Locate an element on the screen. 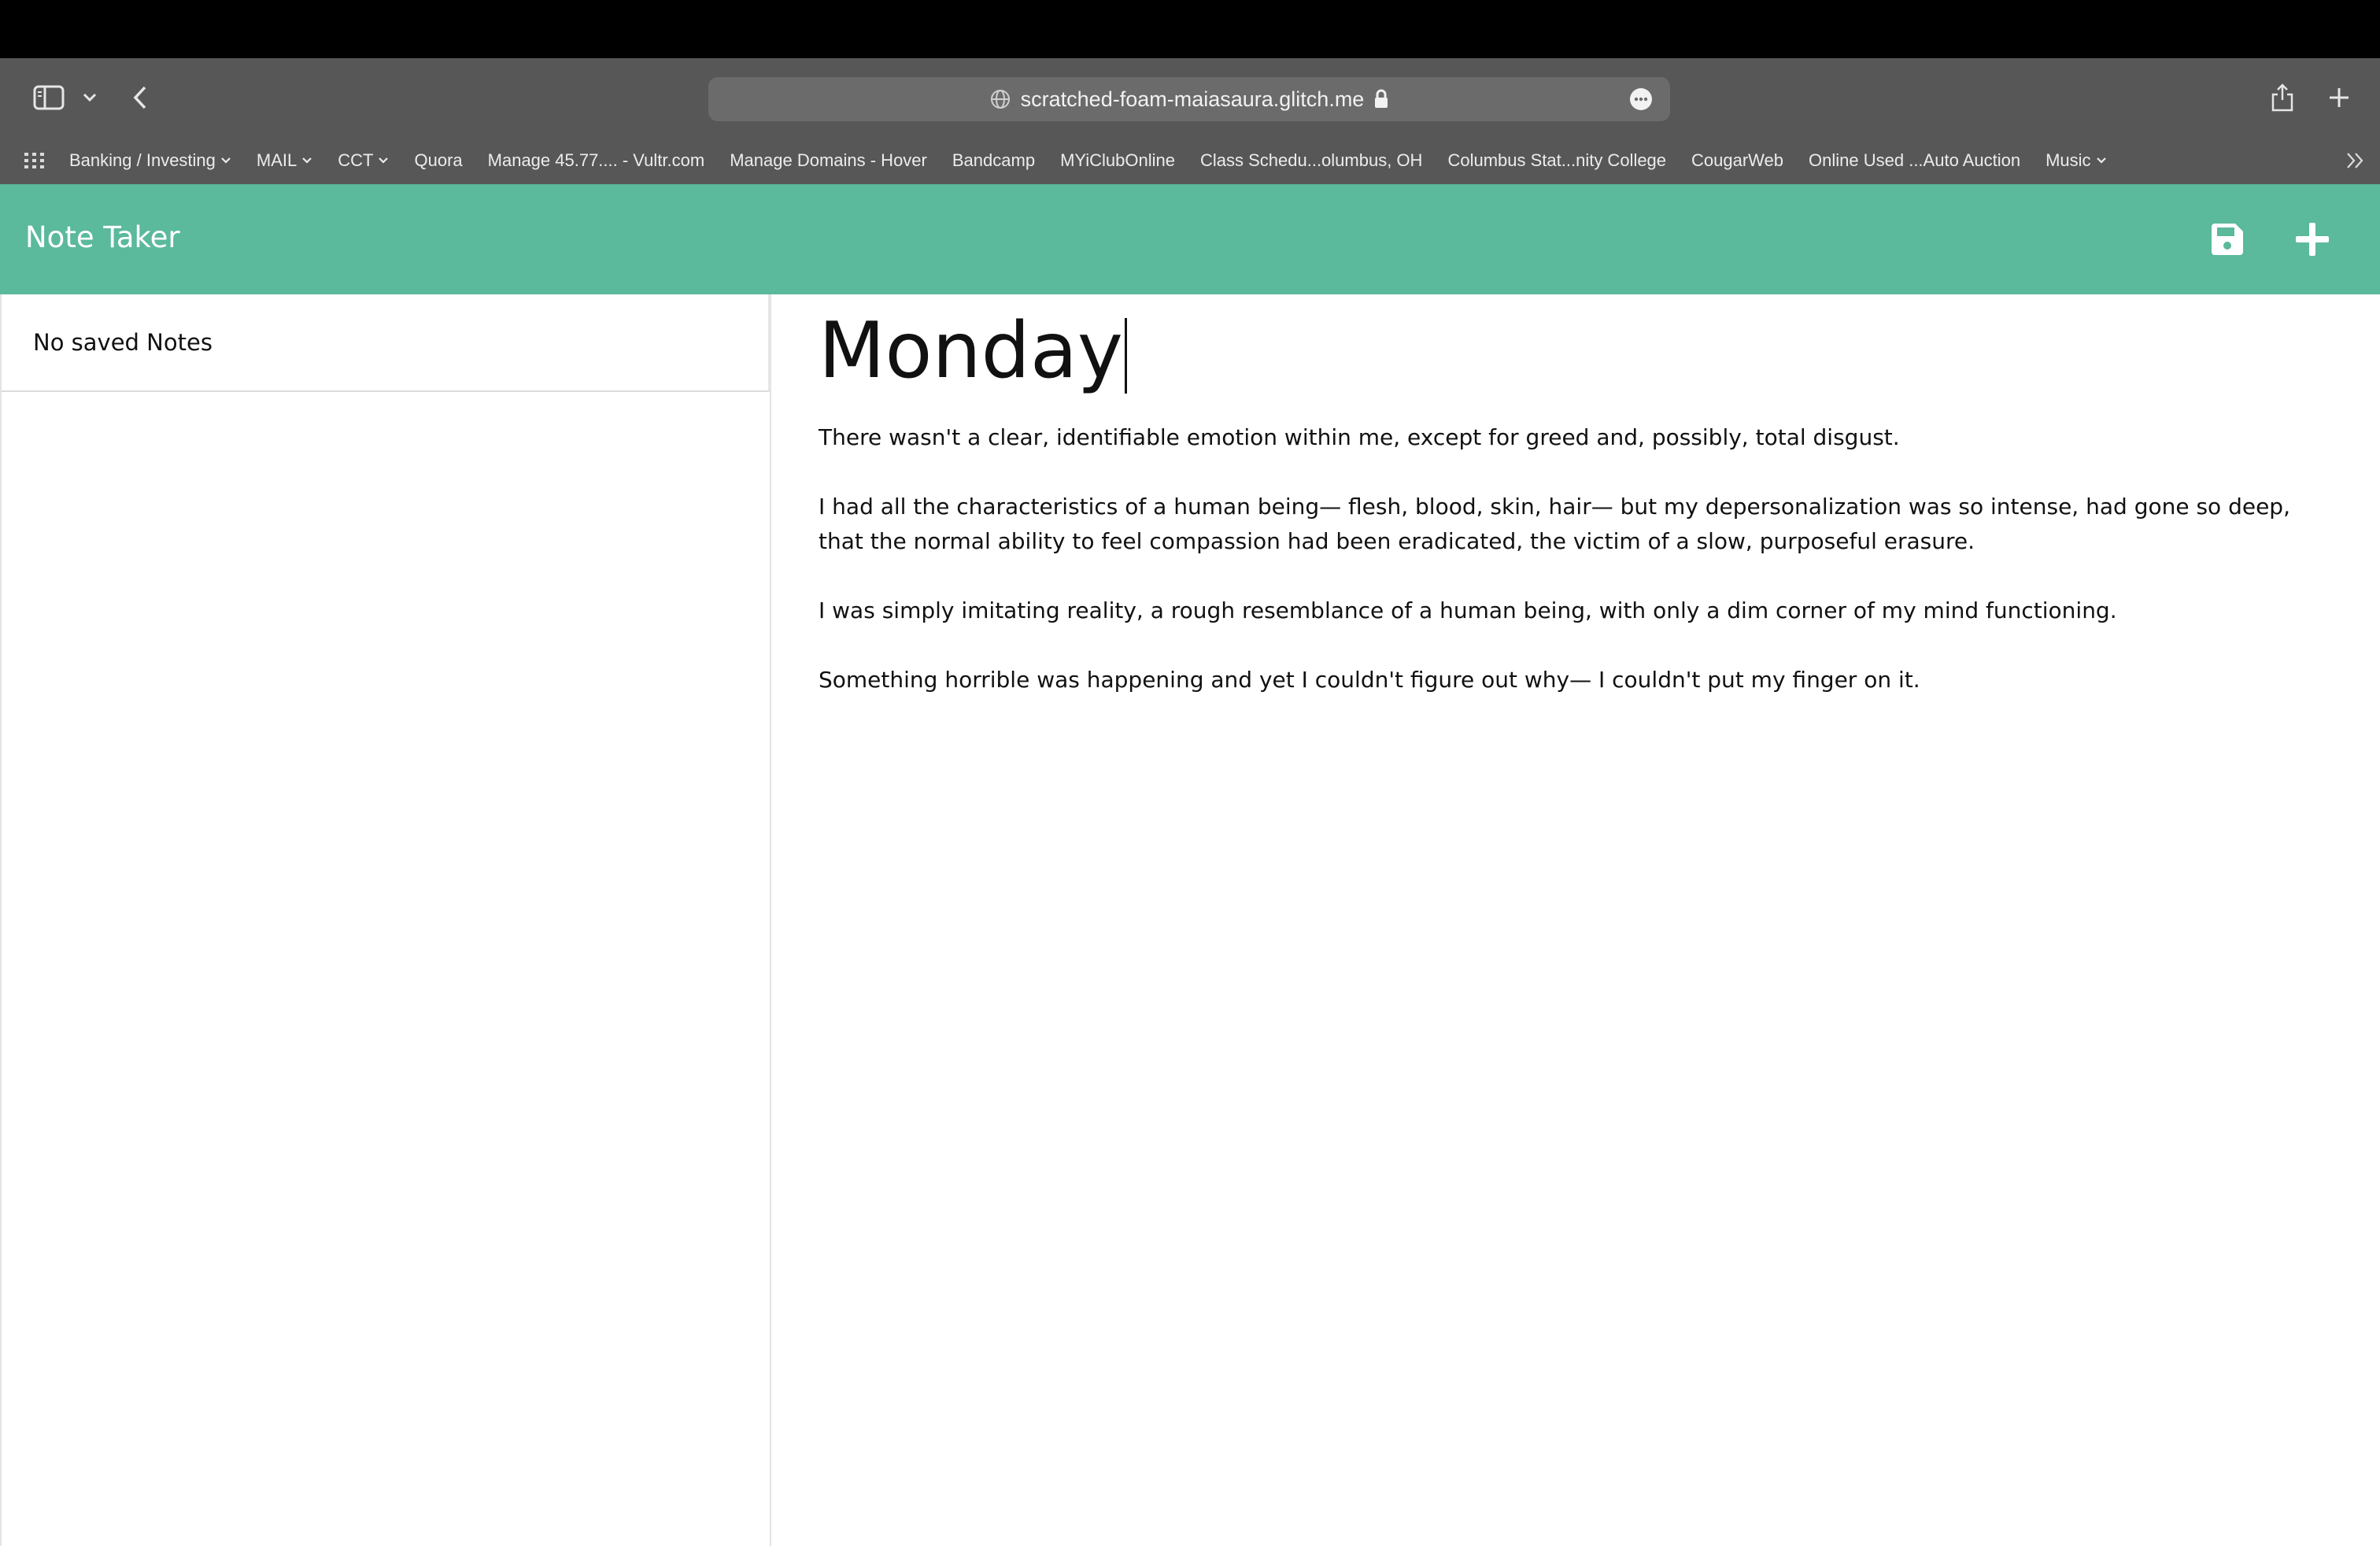  url-text: scratched-foam-maiasaura.glitch.me is located at coordinates (1193, 99).